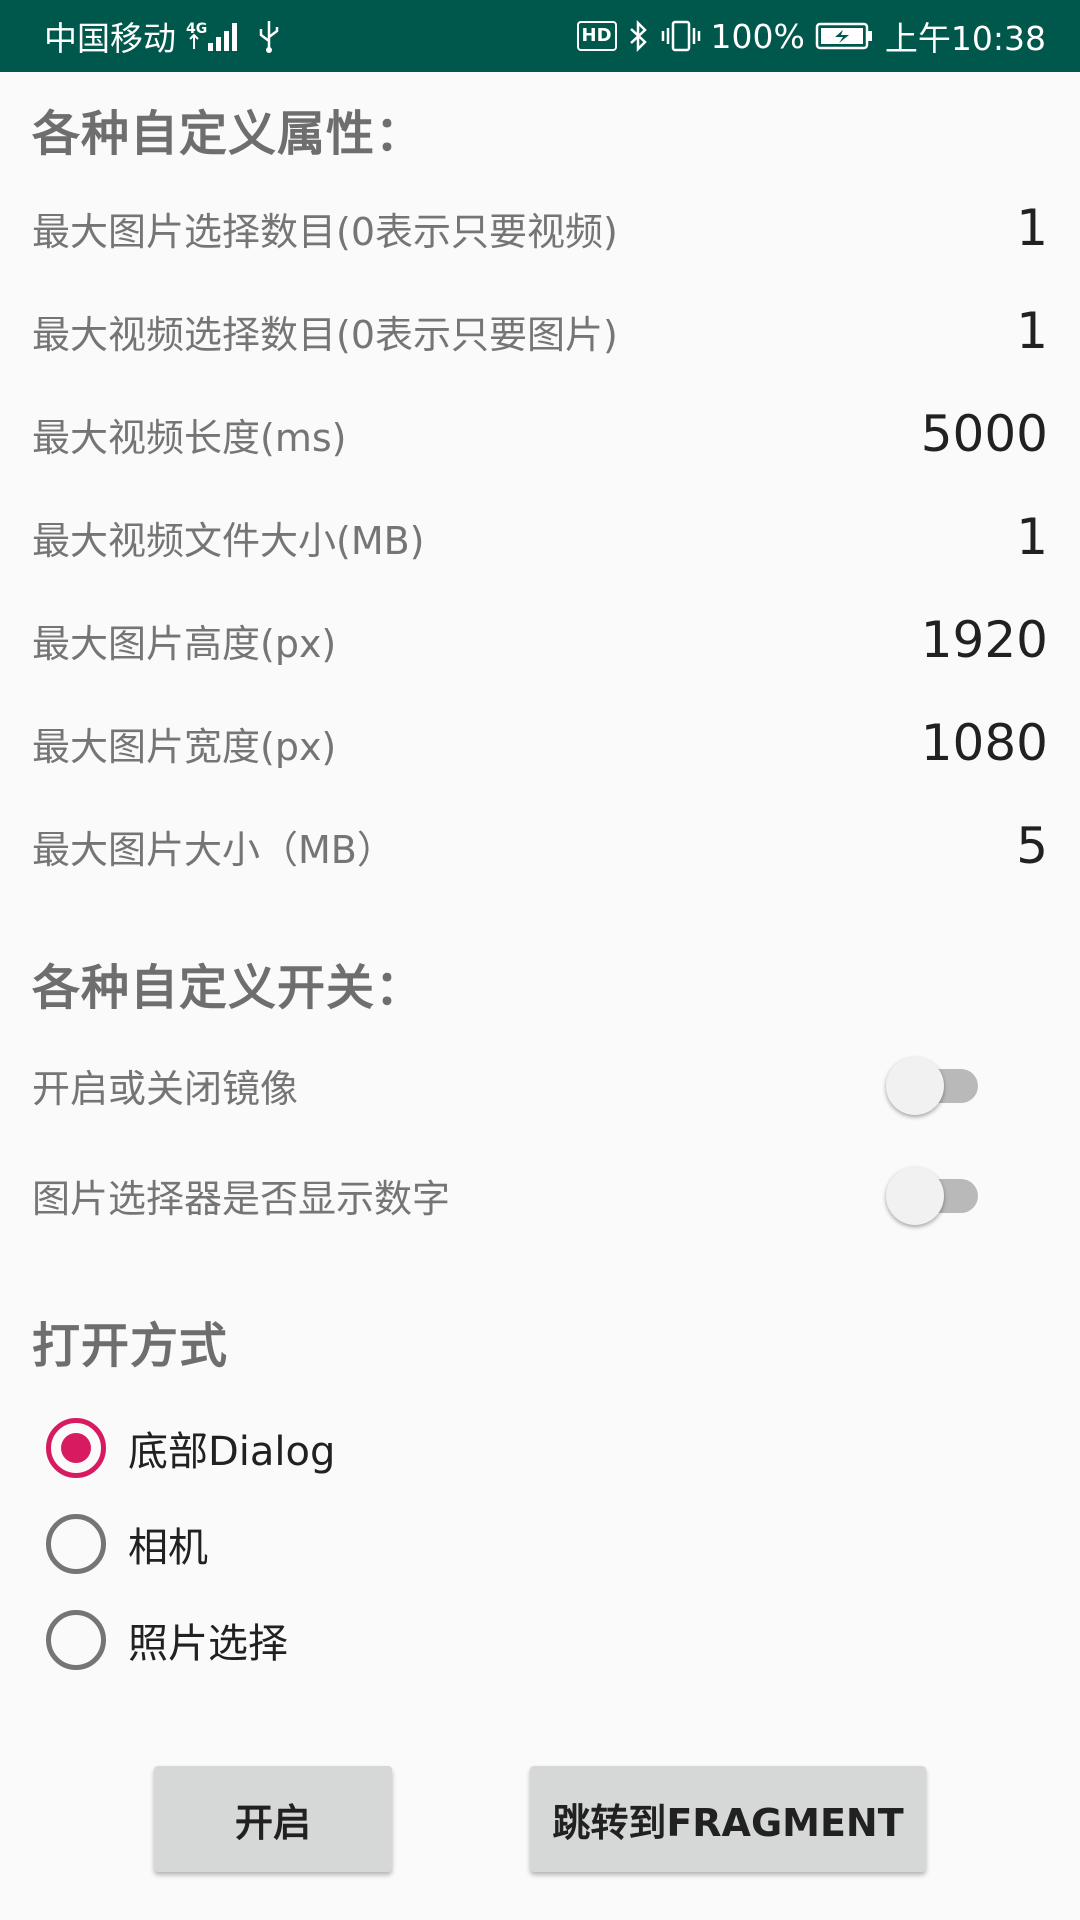 Image resolution: width=1080 pixels, height=1920 pixels. Describe the element at coordinates (540, 743) in the screenshot. I see `attribute-row-max-image-width: 最大图片宽度(px) 1080` at that location.